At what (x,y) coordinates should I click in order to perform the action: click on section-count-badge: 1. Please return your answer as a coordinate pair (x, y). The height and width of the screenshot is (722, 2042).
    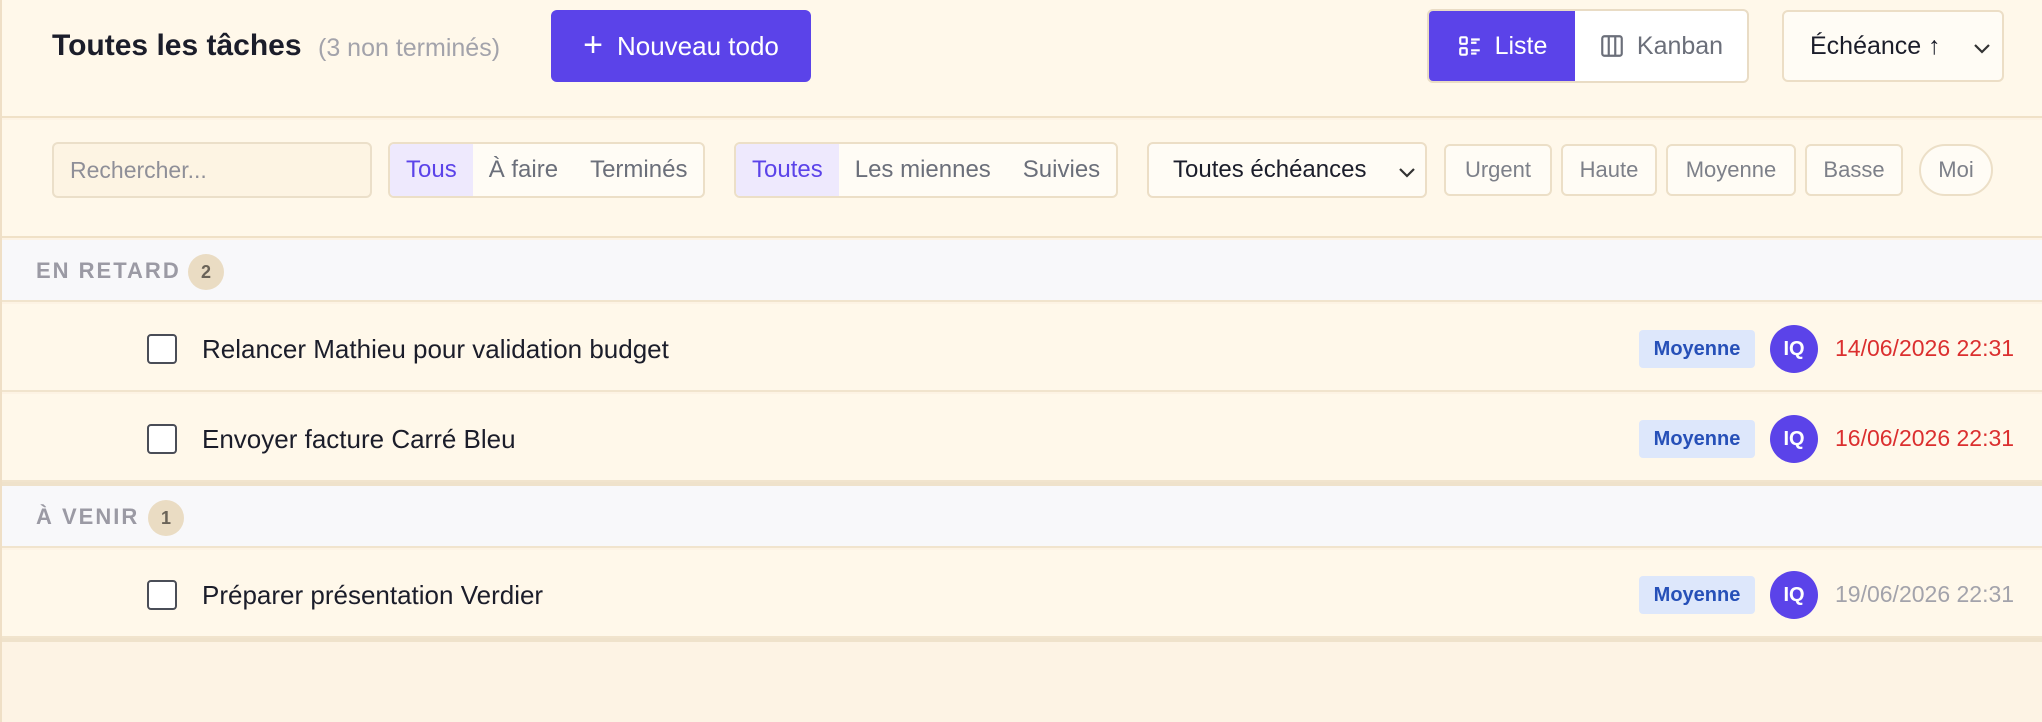
    Looking at the image, I should click on (166, 518).